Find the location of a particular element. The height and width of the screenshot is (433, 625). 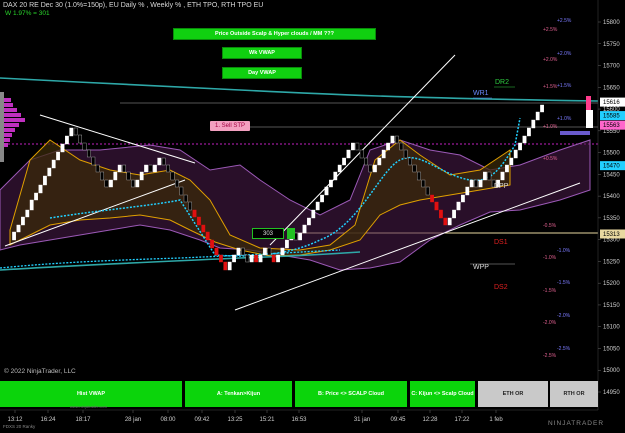

weekly-pct-label: +2.0% is located at coordinates (564, 54).